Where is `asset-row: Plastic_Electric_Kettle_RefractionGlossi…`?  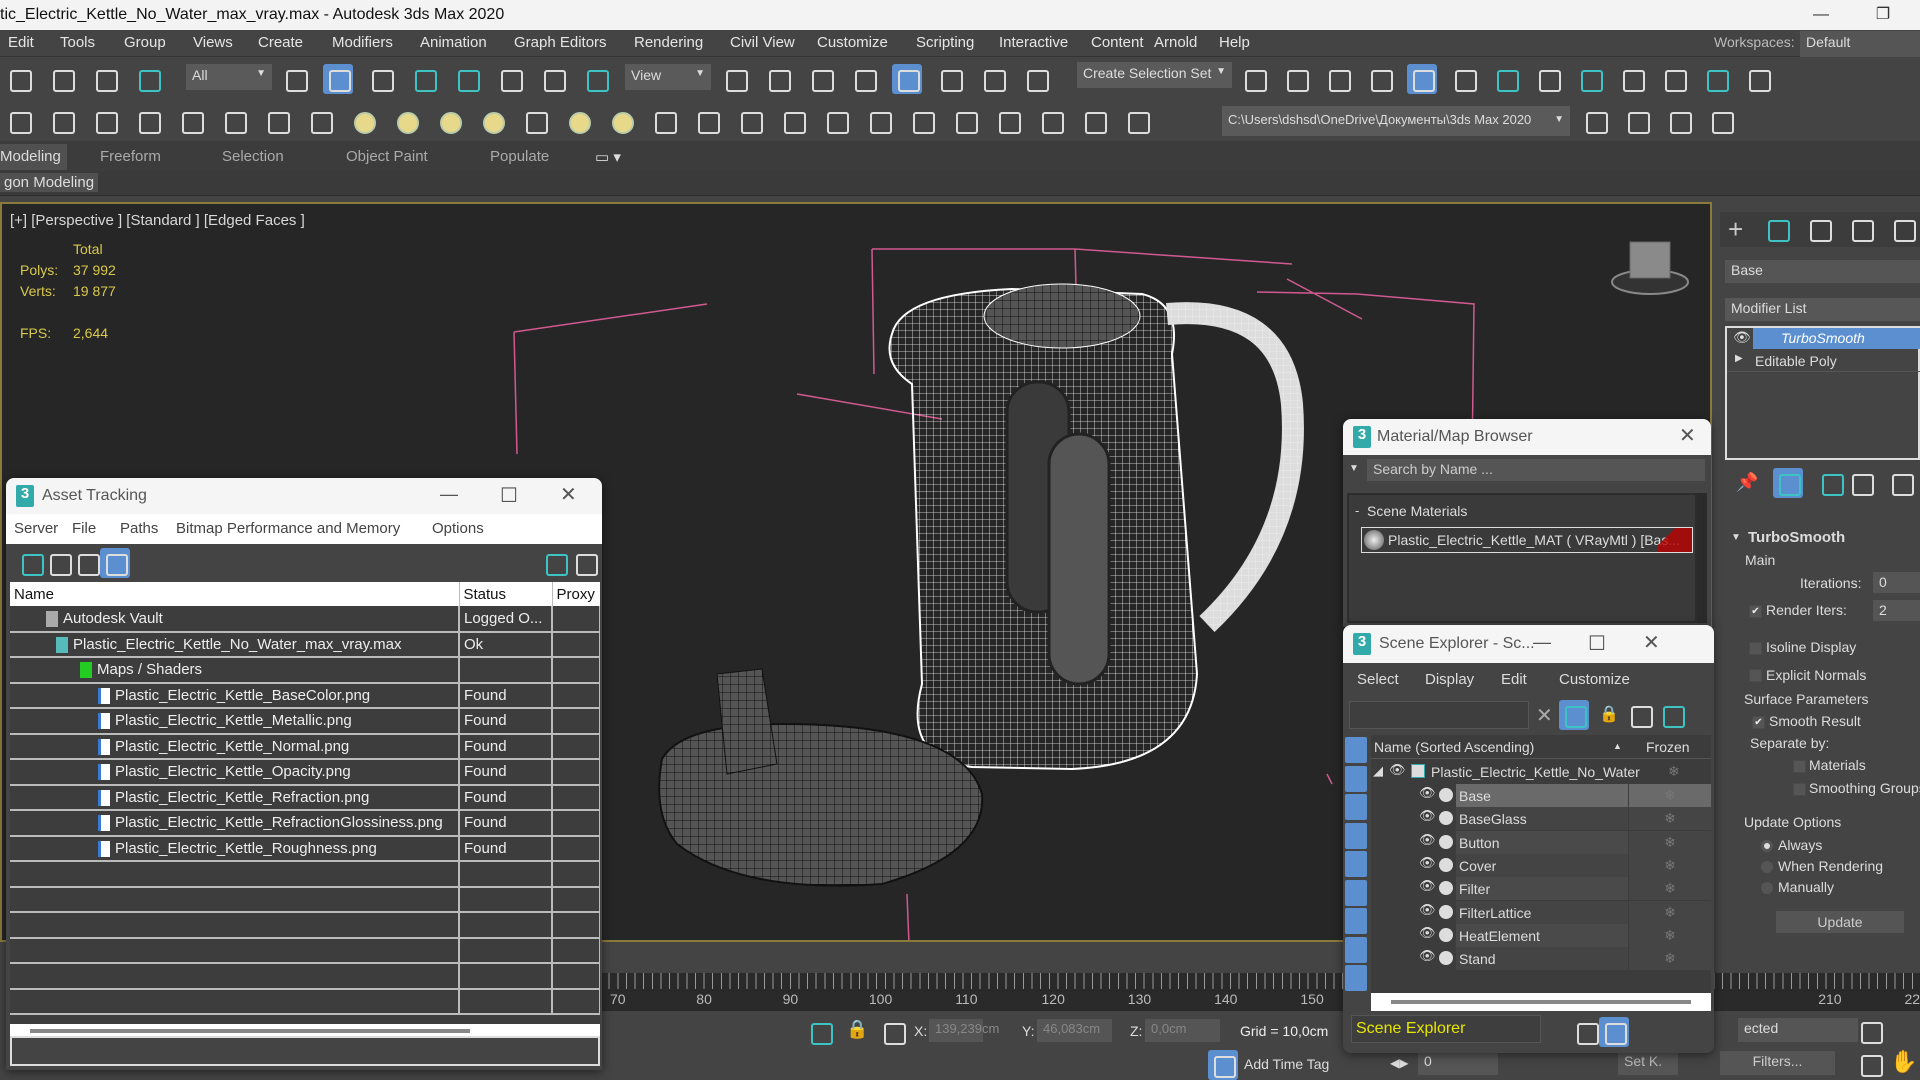
asset-row: Plastic_Electric_Kettle_RefractionGlossi… is located at coordinates (305, 823).